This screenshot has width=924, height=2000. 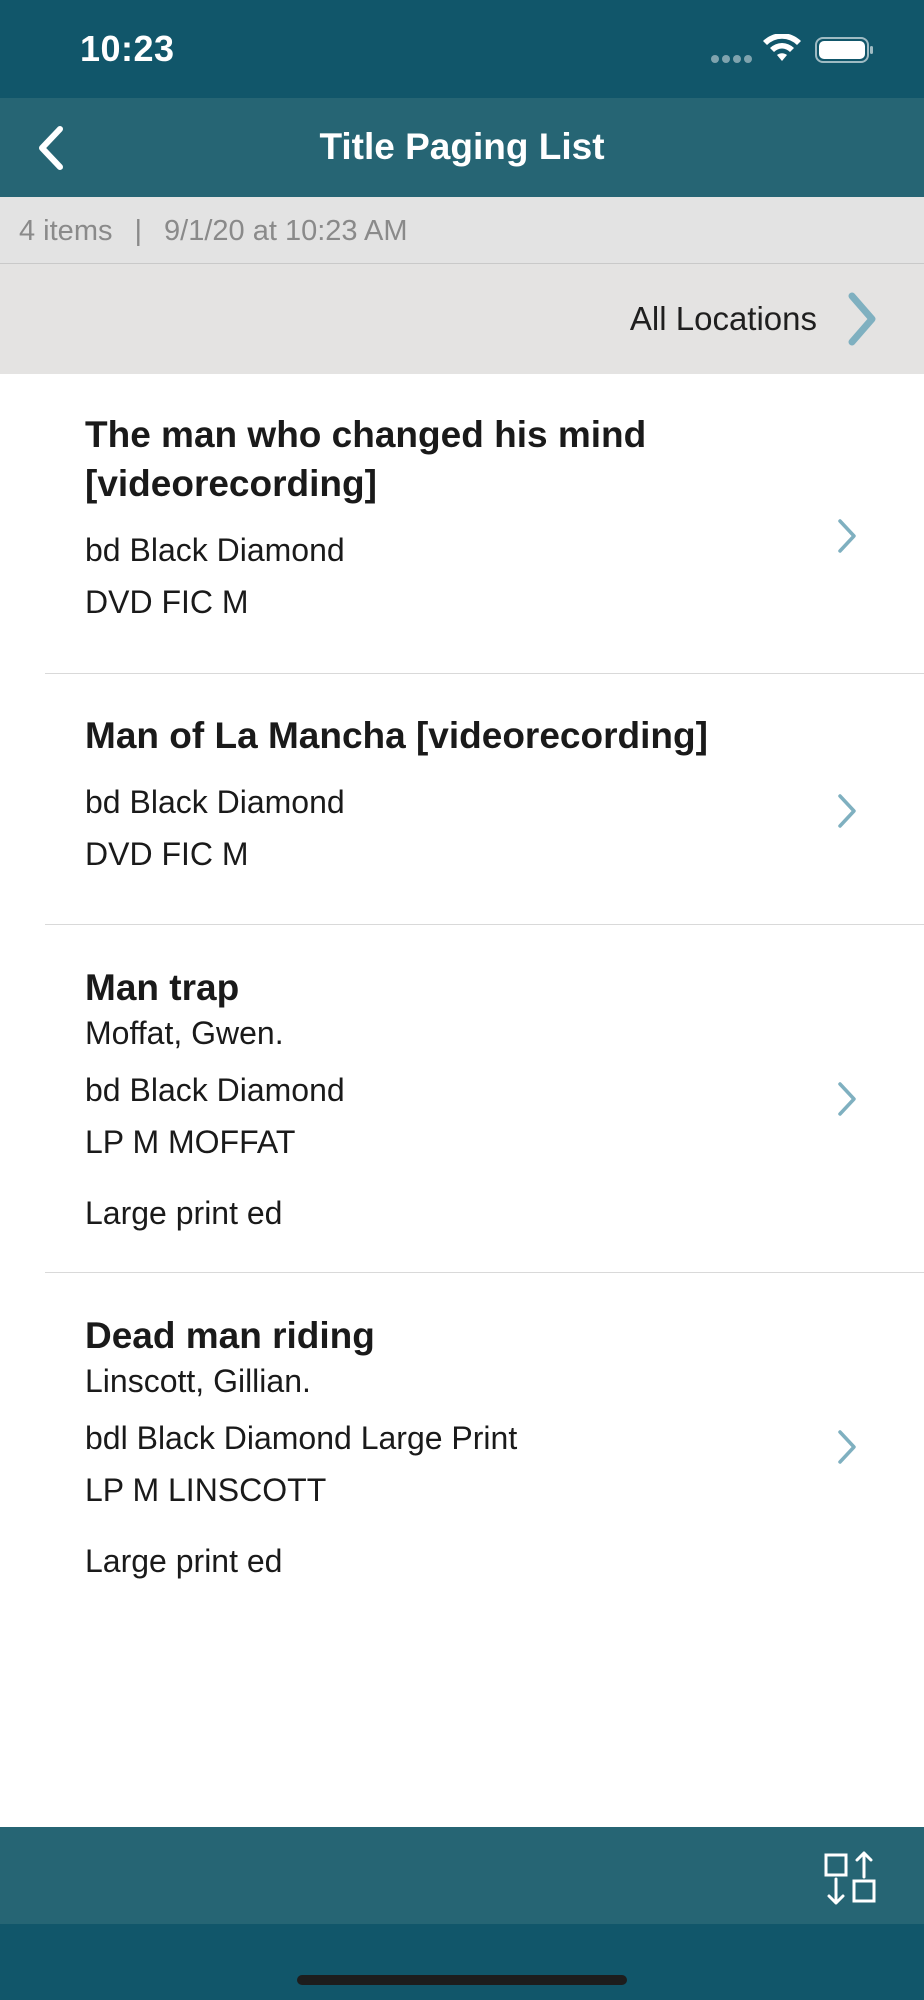 I want to click on item-title-line: [videorecording], so click(x=231, y=483).